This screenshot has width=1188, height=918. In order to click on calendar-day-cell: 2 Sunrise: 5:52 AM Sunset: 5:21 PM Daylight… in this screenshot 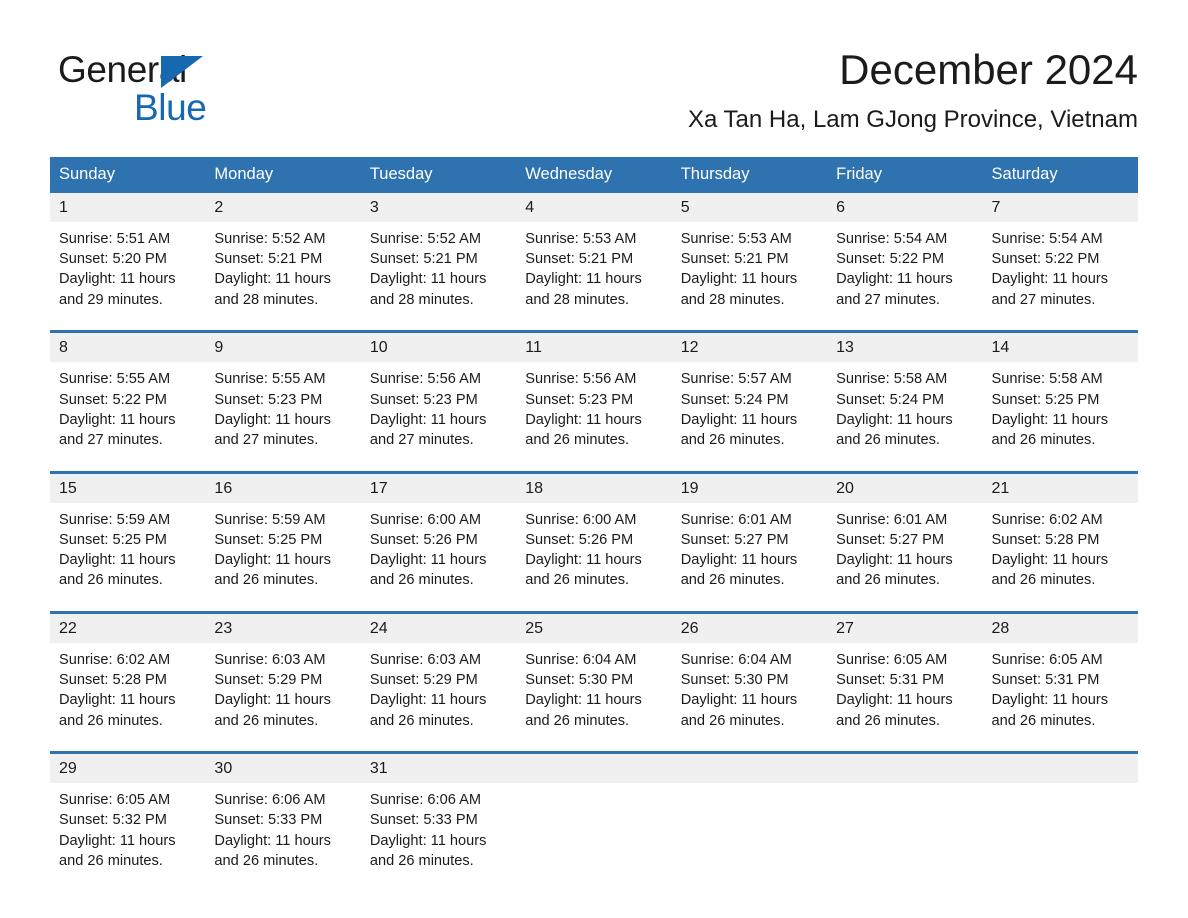, I will do `click(283, 255)`.